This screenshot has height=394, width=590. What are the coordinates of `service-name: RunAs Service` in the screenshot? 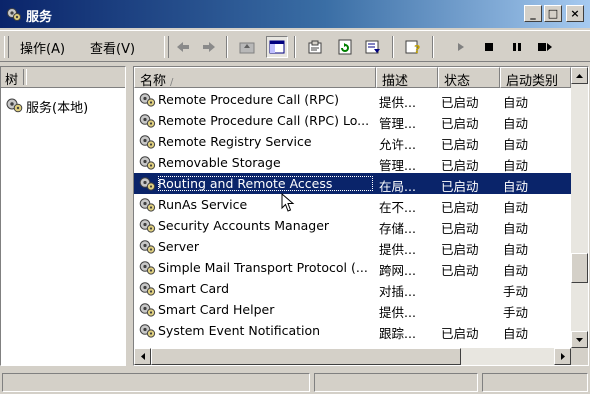 It's located at (203, 204).